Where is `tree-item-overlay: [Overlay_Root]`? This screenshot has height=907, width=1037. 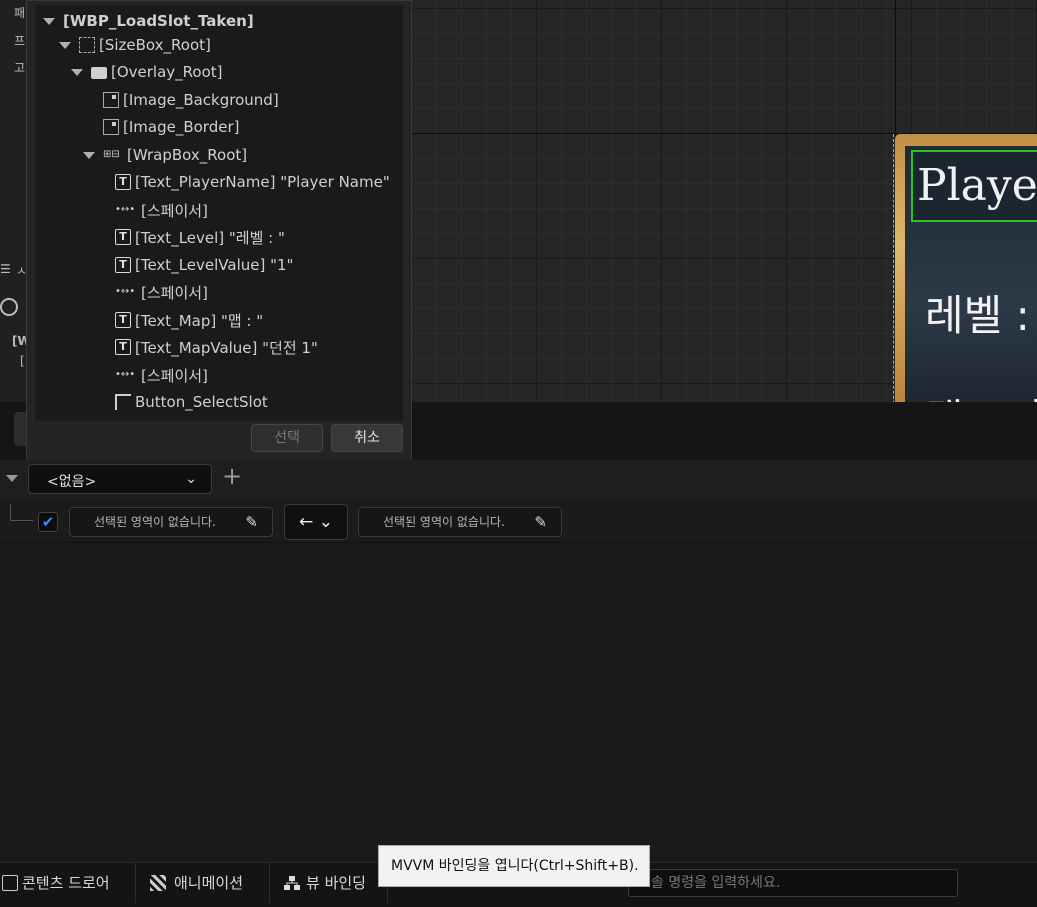
tree-item-overlay: [Overlay_Root] is located at coordinates (147, 72).